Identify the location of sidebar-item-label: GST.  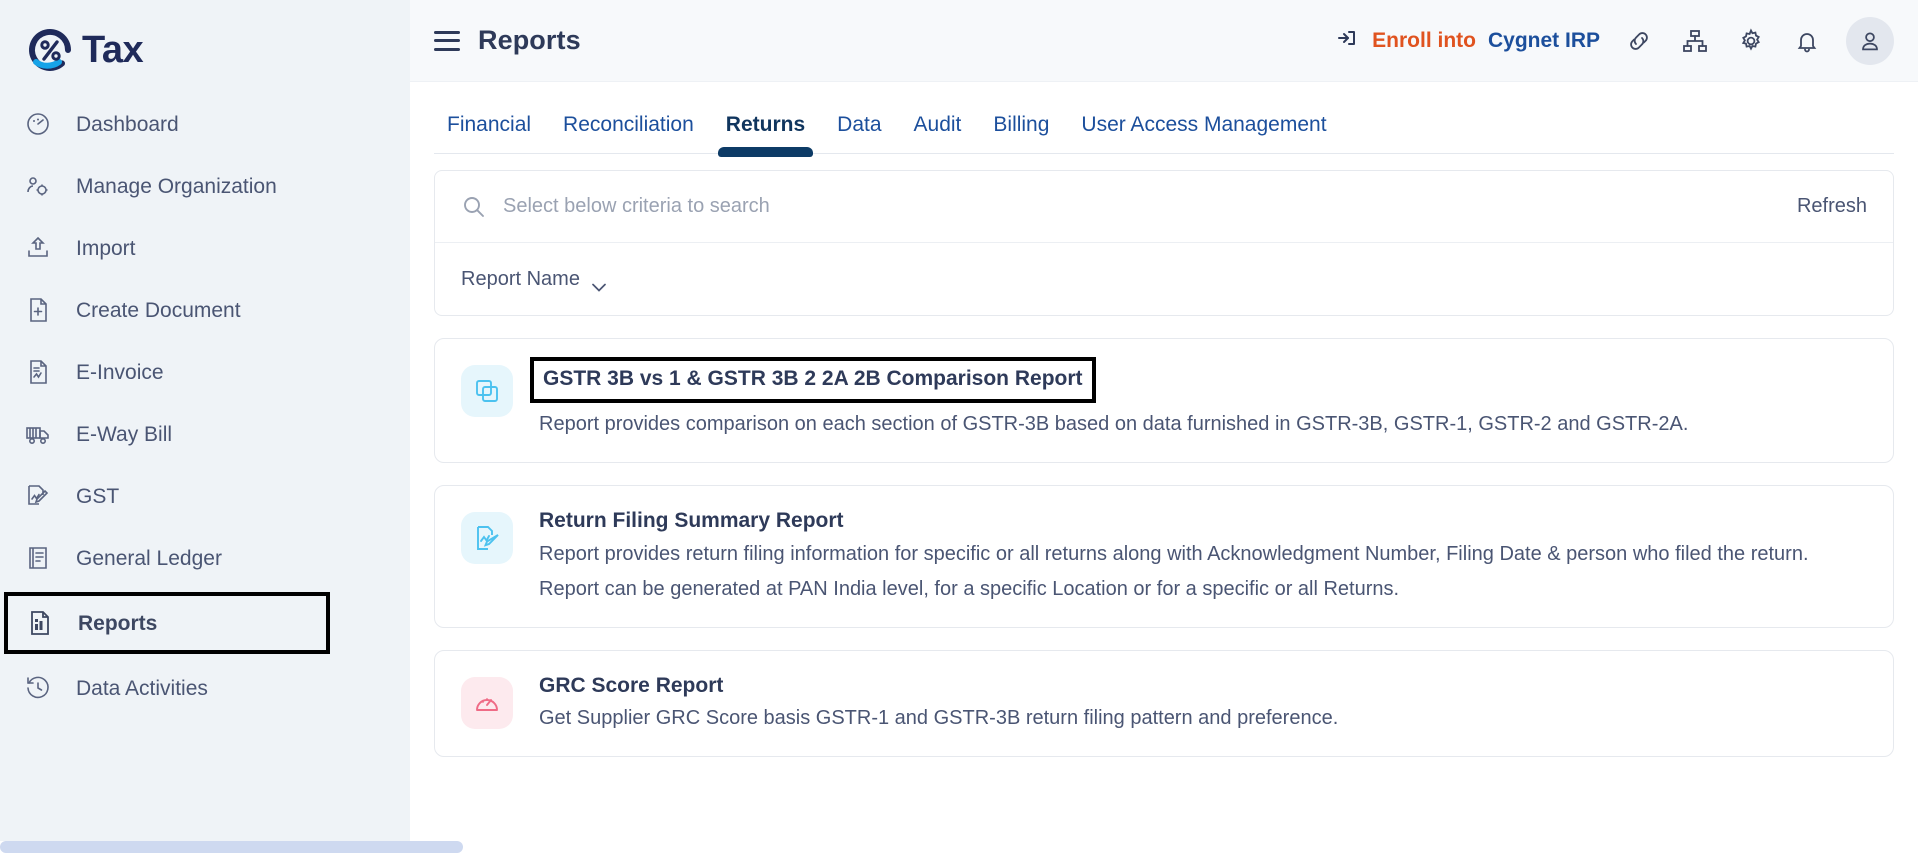
(98, 496).